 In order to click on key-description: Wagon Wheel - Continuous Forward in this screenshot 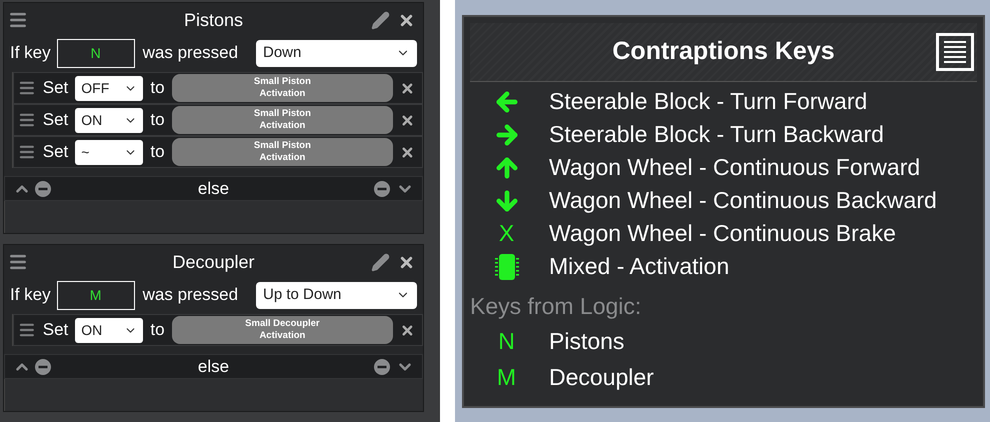, I will do `click(734, 167)`.